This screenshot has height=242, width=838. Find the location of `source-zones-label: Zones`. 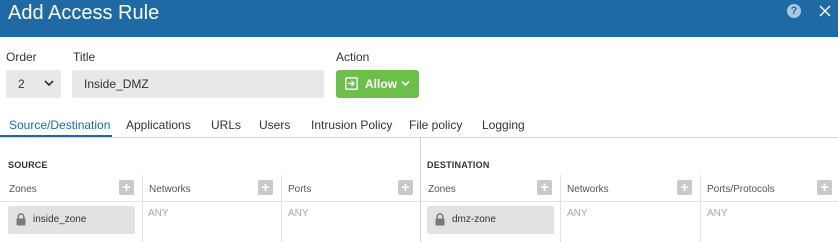

source-zones-label: Zones is located at coordinates (23, 189).